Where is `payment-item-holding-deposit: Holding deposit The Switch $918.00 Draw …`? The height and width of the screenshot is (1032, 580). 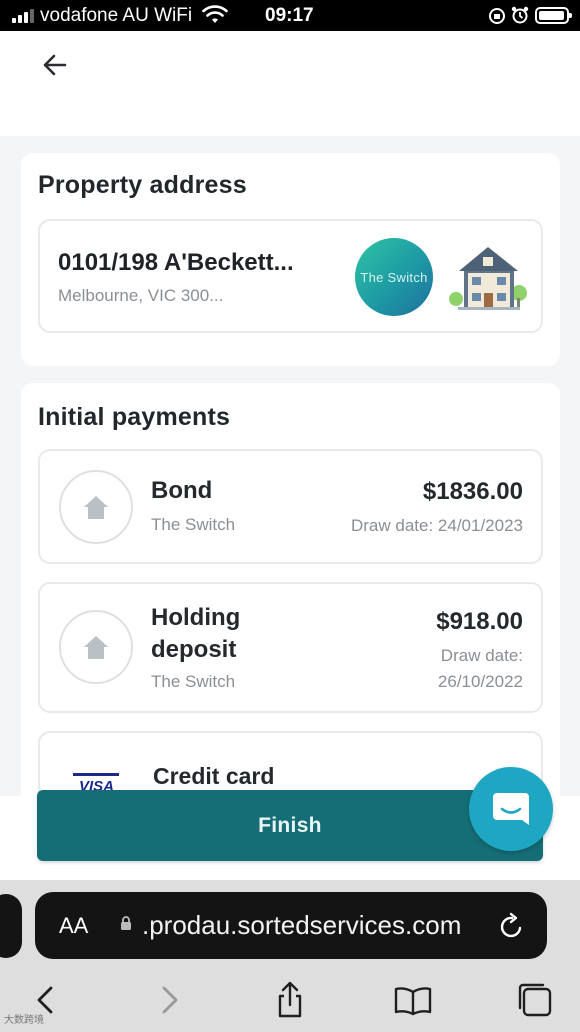
payment-item-holding-deposit: Holding deposit The Switch $918.00 Draw … is located at coordinates (290, 647).